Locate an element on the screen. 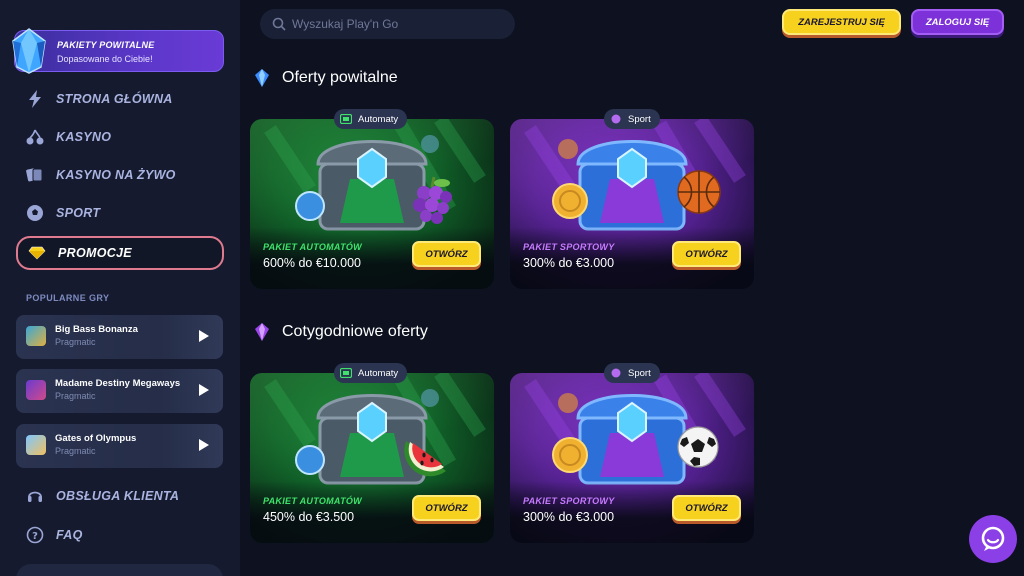 The image size is (1024, 576). search-icon is located at coordinates (279, 24).